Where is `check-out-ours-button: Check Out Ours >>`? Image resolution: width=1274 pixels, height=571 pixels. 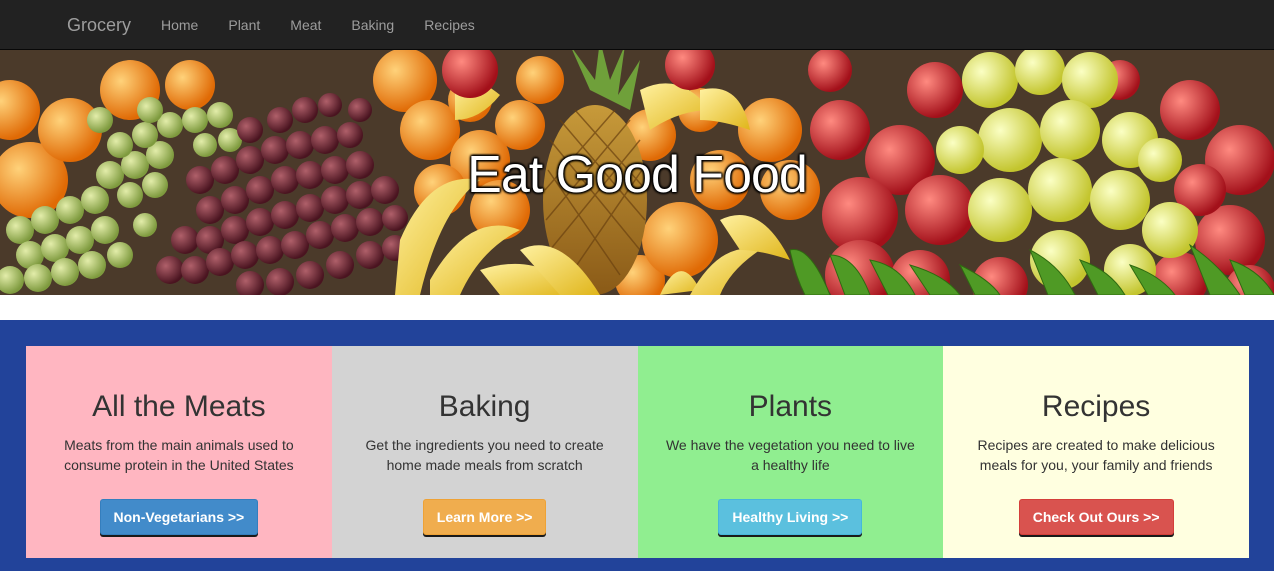 check-out-ours-button: Check Out Ours >> is located at coordinates (1096, 517).